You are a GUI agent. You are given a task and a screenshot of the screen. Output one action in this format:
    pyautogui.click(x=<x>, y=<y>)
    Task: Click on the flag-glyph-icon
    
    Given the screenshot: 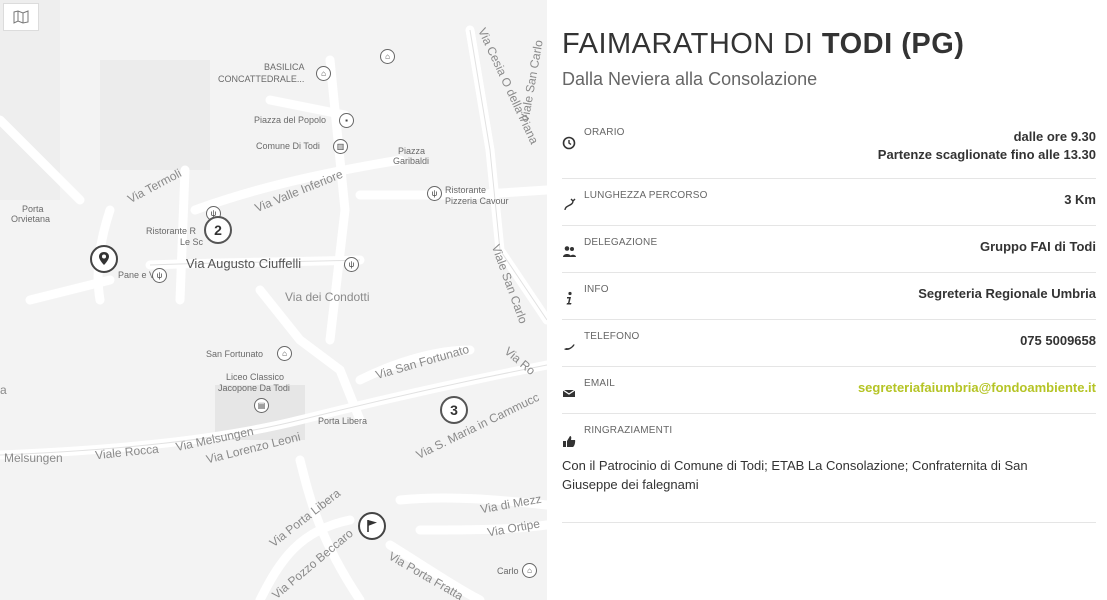 What is the action you would take?
    pyautogui.click(x=372, y=526)
    